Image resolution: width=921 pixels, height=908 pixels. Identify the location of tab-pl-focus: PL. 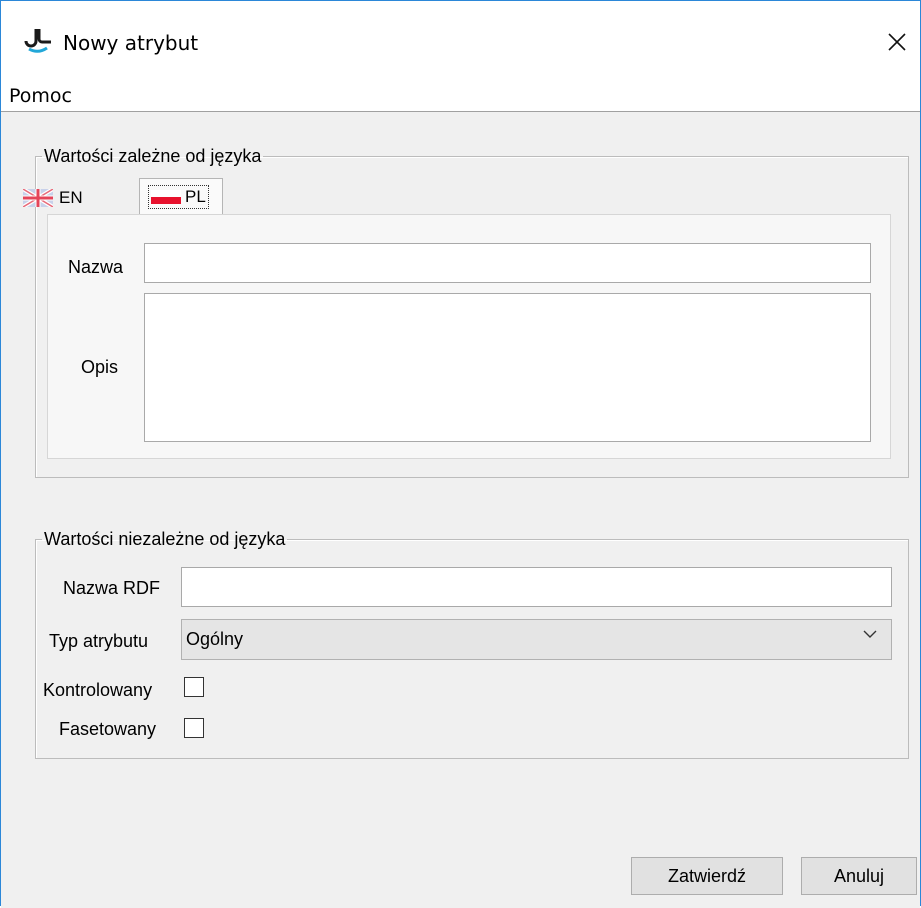
(178, 197).